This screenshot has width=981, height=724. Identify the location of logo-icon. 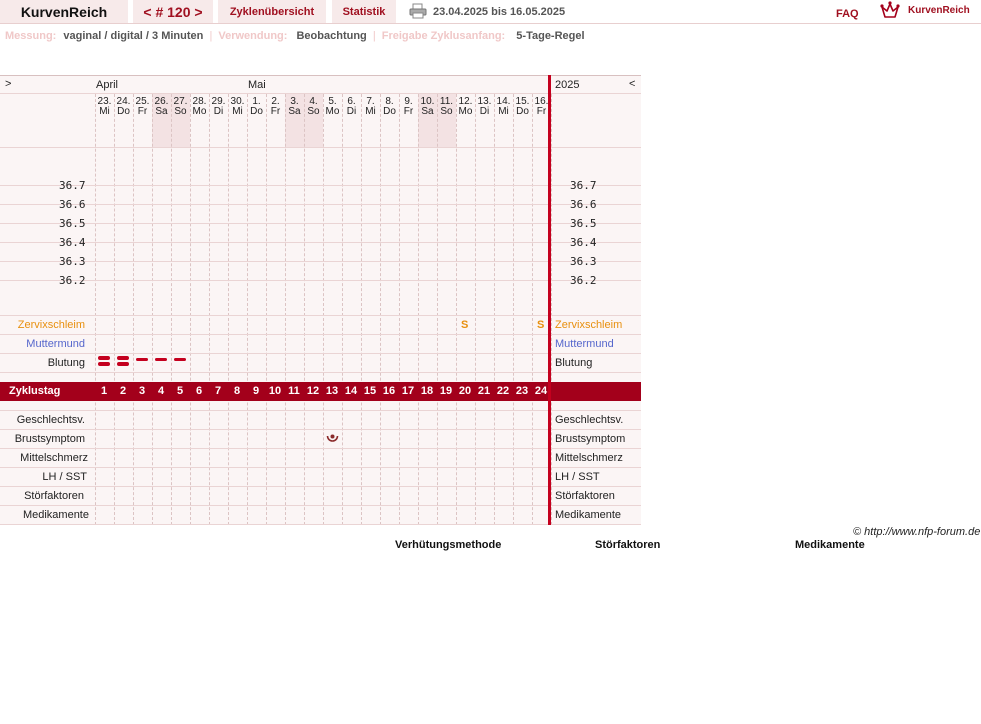
(890, 10).